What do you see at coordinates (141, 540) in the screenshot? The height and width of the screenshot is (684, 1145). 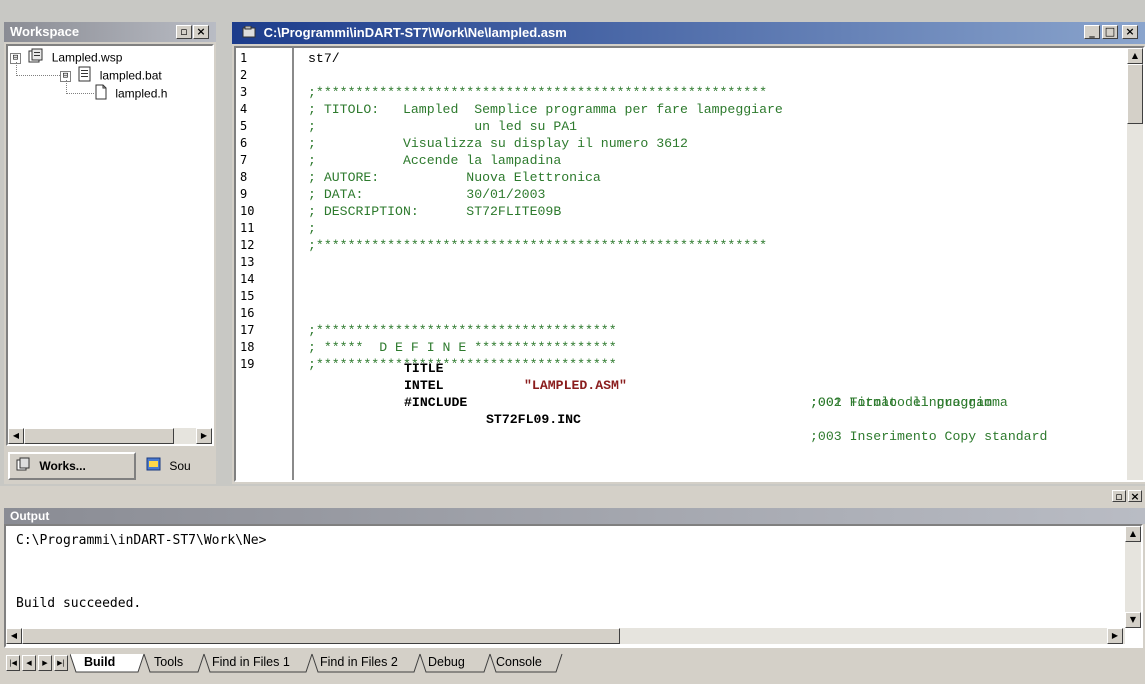 I see `output-line: C:\Programmi\inDART-ST7\Work\Ne>` at bounding box center [141, 540].